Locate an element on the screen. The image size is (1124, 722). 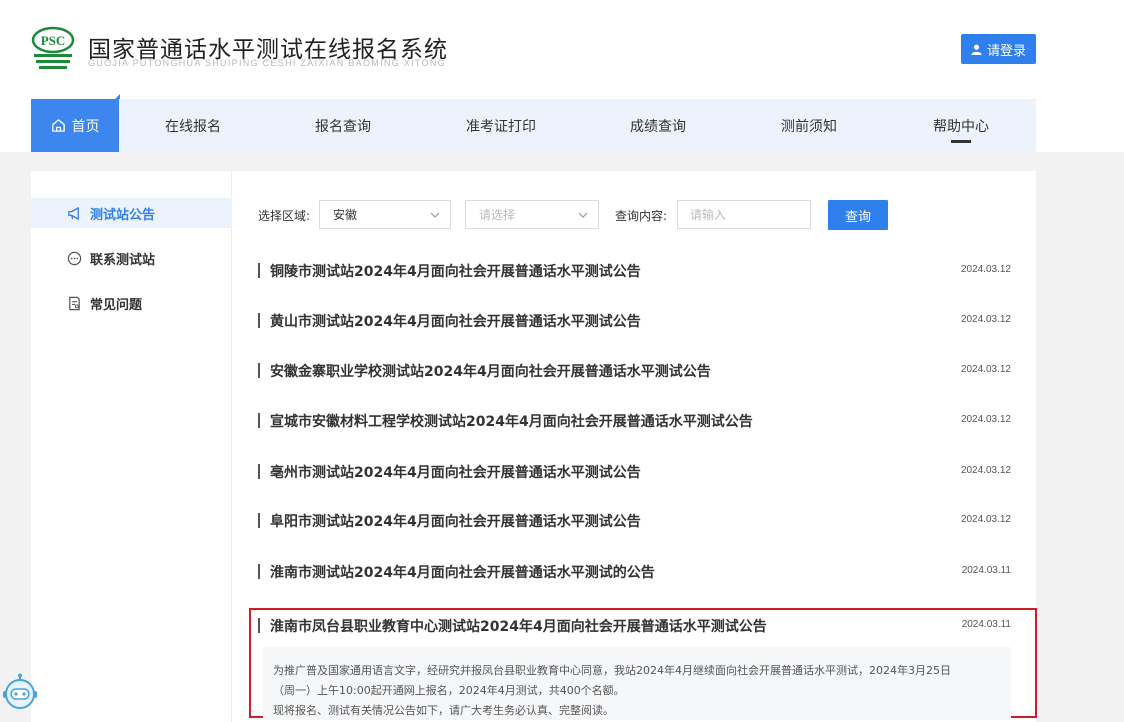
announcement-item: 亳州市测试站2024年4月面向社会开展普通话水平测试公告 2024.03.12 is located at coordinates (633, 472).